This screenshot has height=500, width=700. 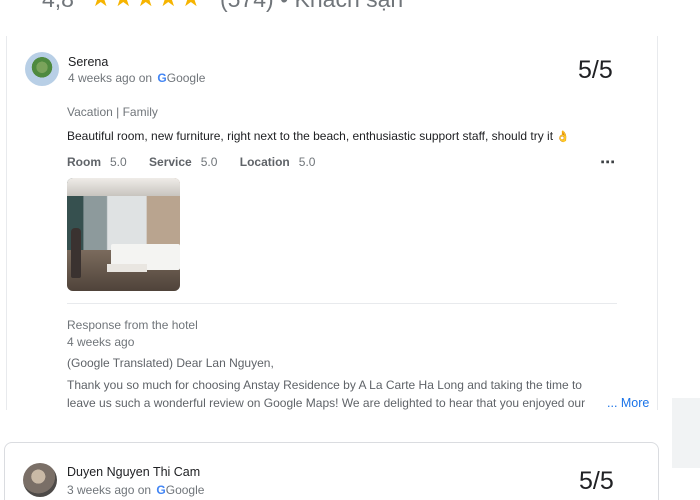 I want to click on review-count-category: (574) • Khách sạn, so click(x=311, y=6).